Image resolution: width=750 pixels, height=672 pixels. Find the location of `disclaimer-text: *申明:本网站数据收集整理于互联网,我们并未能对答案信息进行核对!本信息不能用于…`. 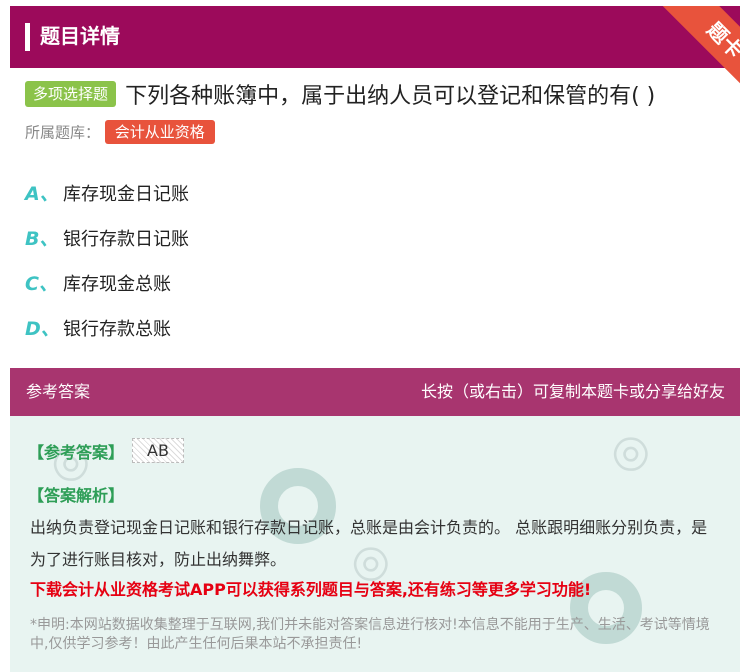

disclaimer-text: *申明:本网站数据收集整理于互联网,我们并未能对答案信息进行核对!本信息不能用于… is located at coordinates (370, 634).